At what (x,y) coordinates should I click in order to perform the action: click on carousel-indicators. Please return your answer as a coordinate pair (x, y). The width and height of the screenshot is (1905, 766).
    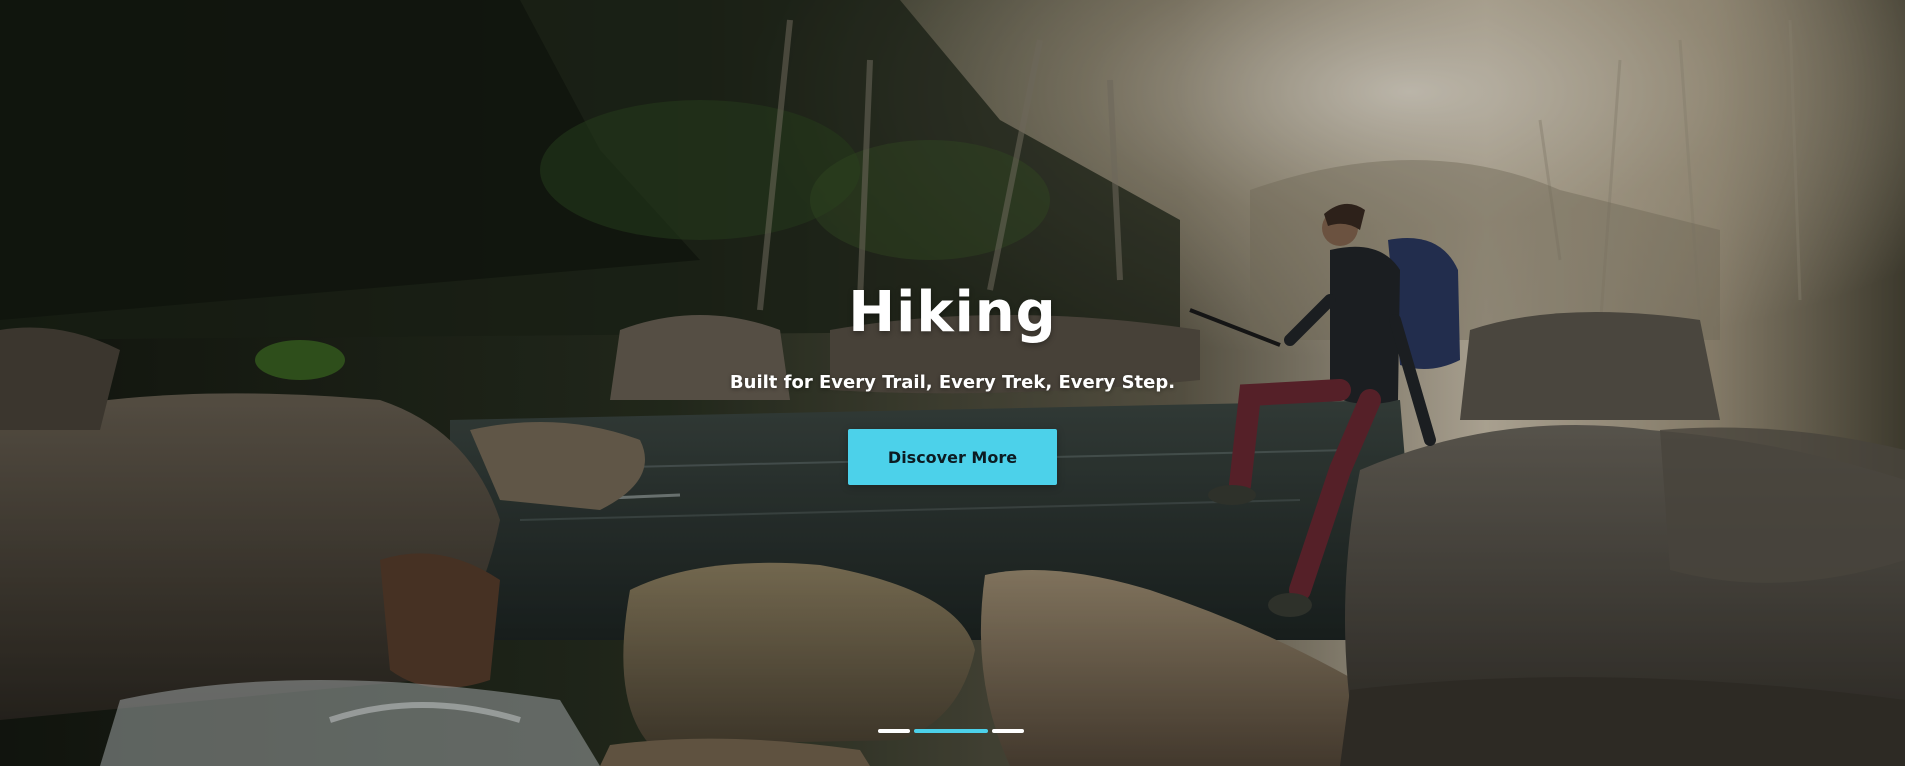
    Looking at the image, I should click on (951, 731).